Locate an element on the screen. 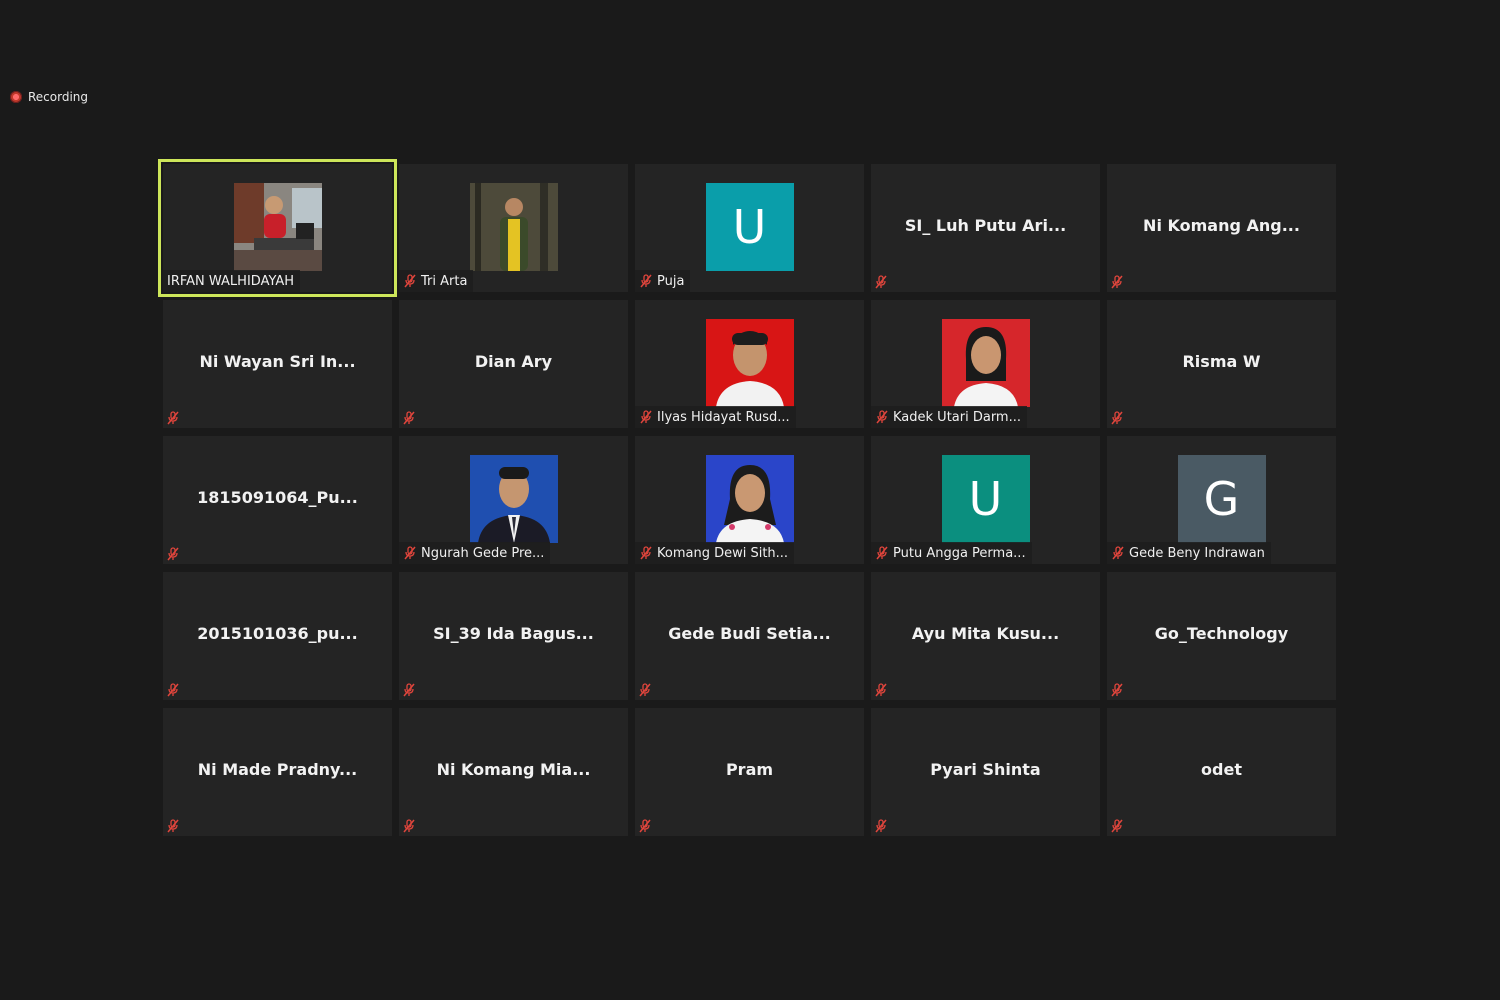 The height and width of the screenshot is (1000, 1500). participant-name: Risma W is located at coordinates (1221, 361).